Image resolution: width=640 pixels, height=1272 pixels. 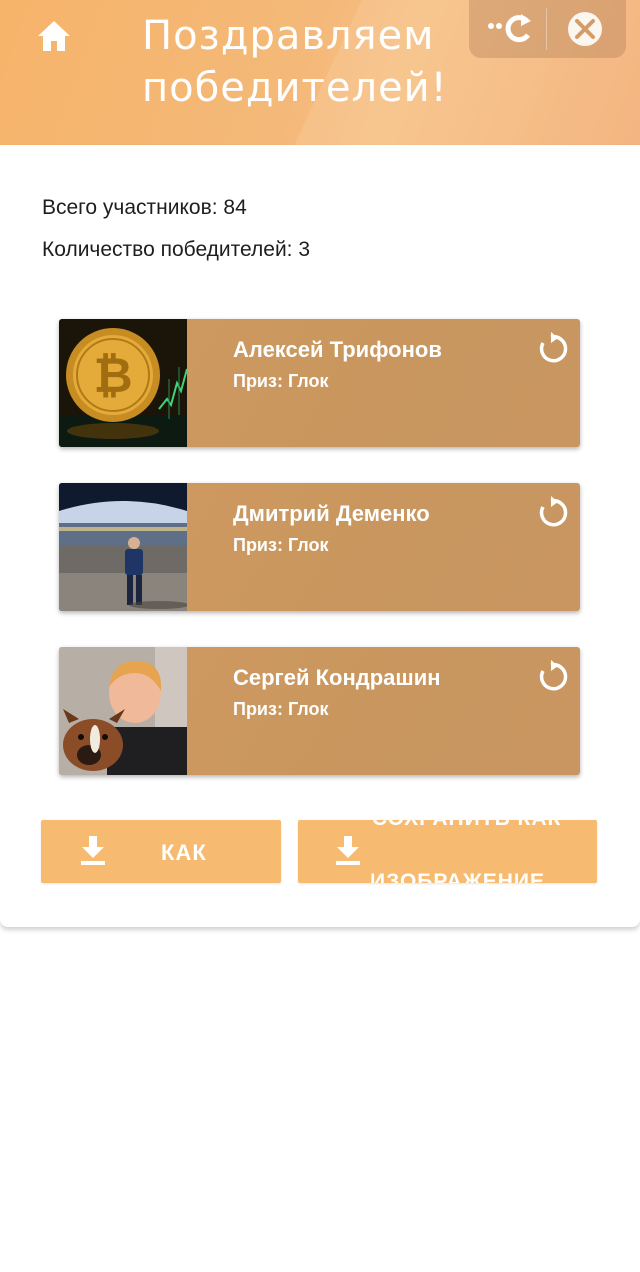 I want to click on winner-card: Сергей Кондрашин Приз: Глок, so click(x=319, y=711).